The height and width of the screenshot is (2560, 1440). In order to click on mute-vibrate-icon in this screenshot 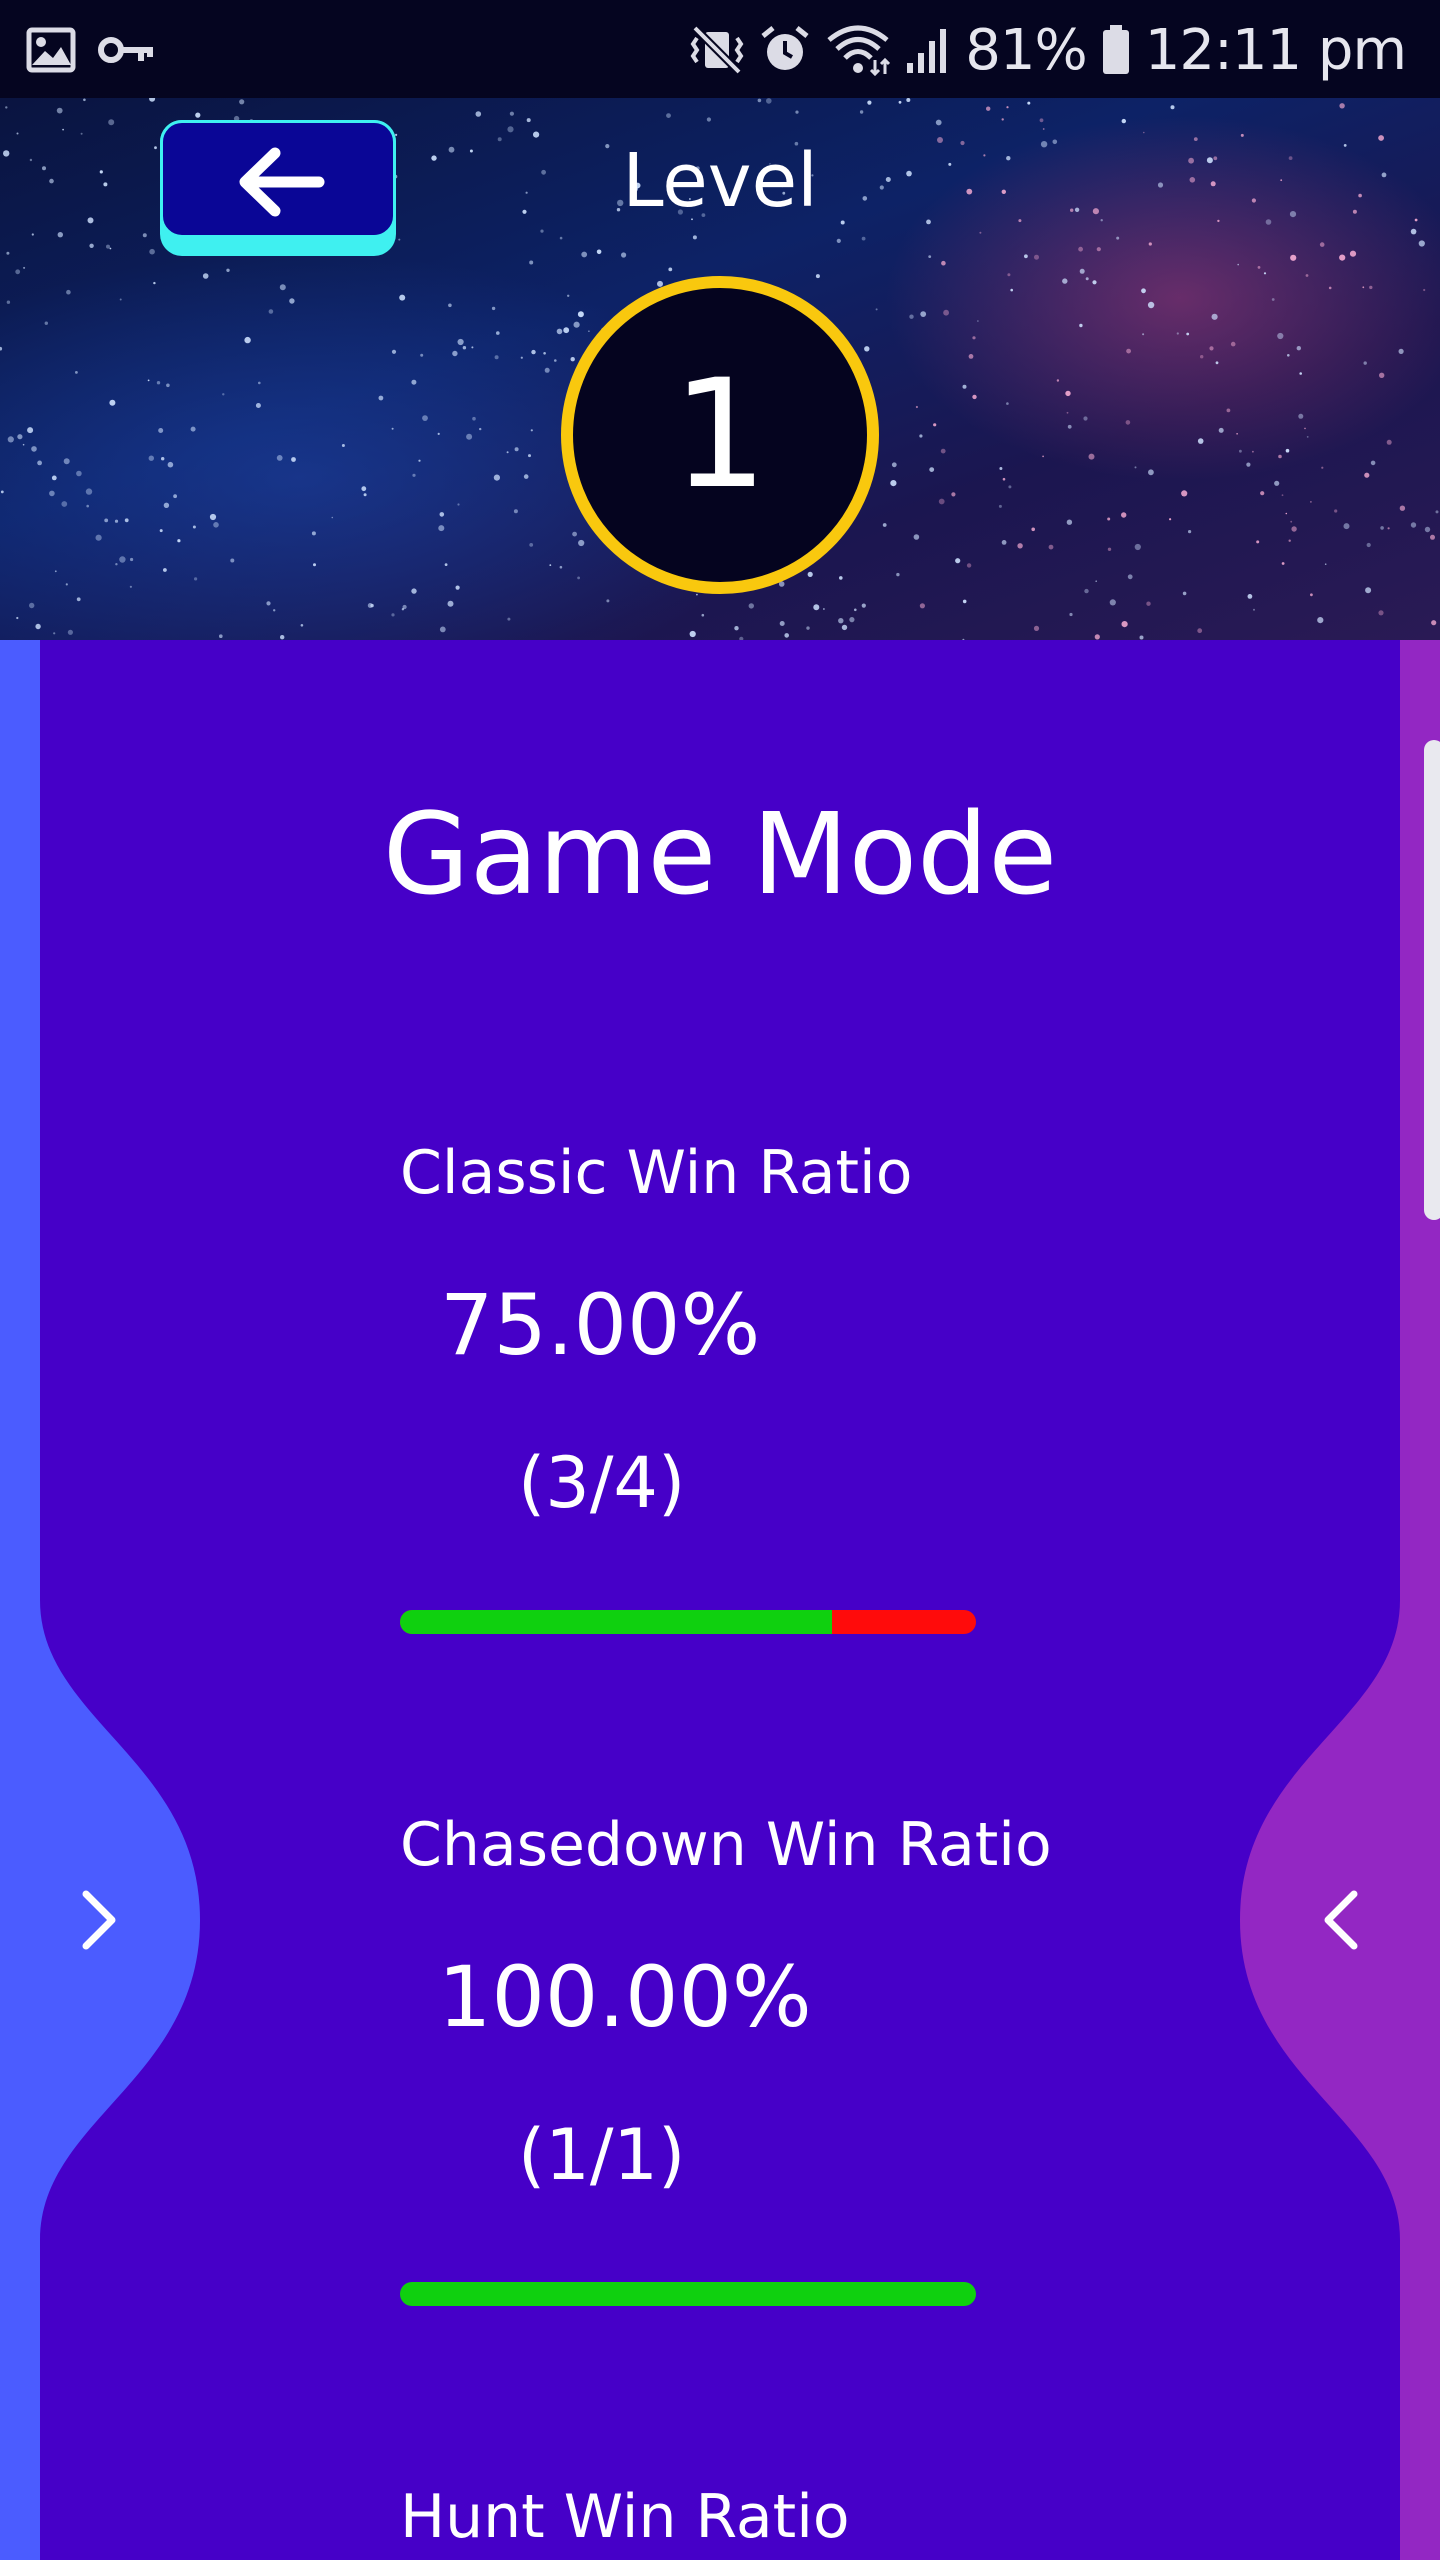, I will do `click(717, 50)`.